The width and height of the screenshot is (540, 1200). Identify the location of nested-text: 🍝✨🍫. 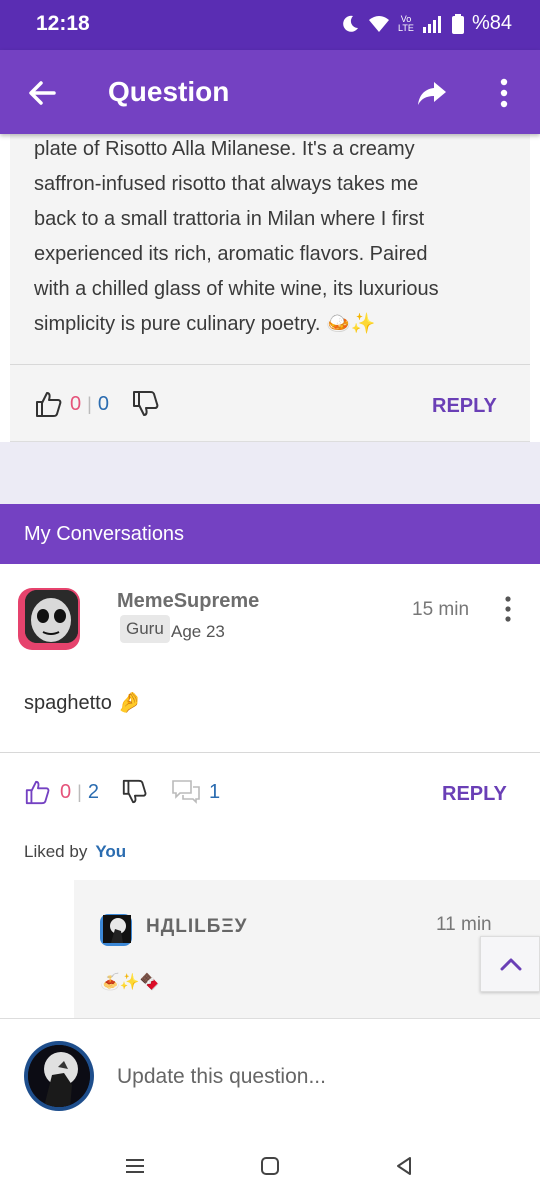
(130, 982).